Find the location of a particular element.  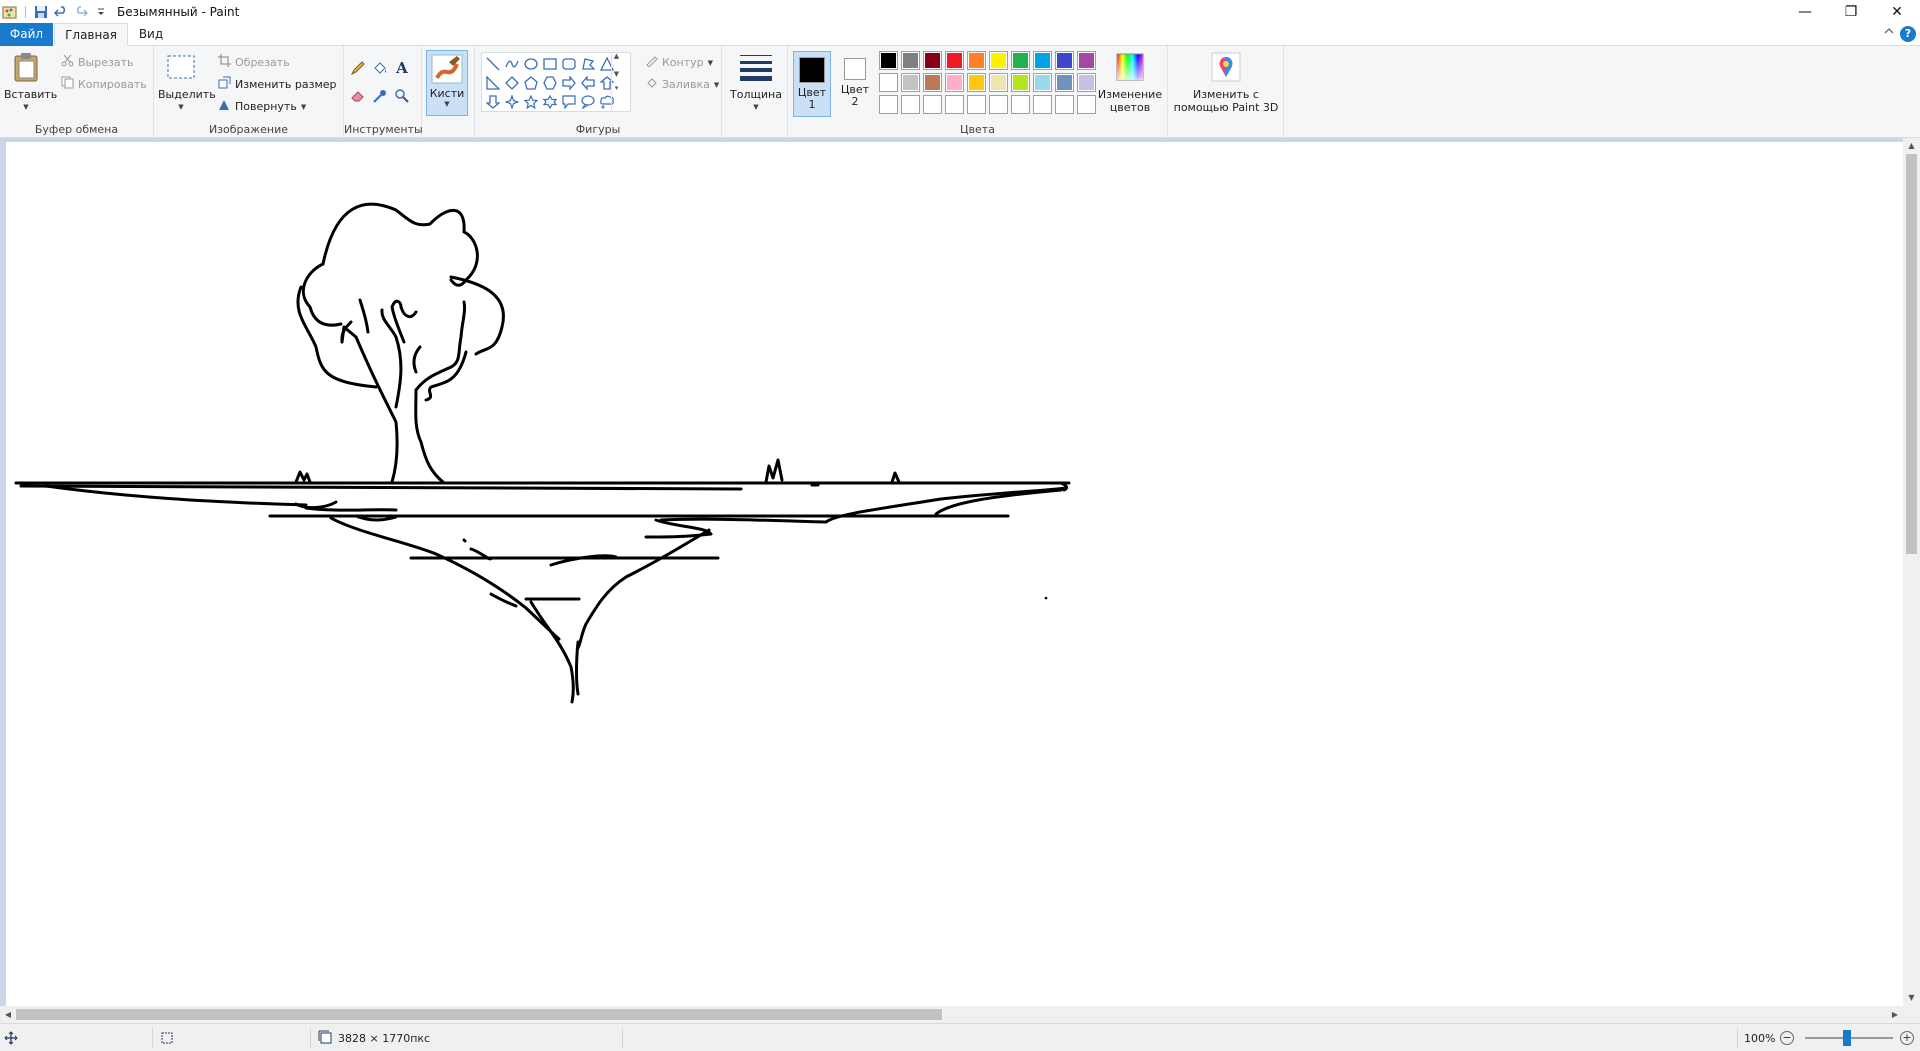

five-point-star-shape-icon is located at coordinates (531, 102).